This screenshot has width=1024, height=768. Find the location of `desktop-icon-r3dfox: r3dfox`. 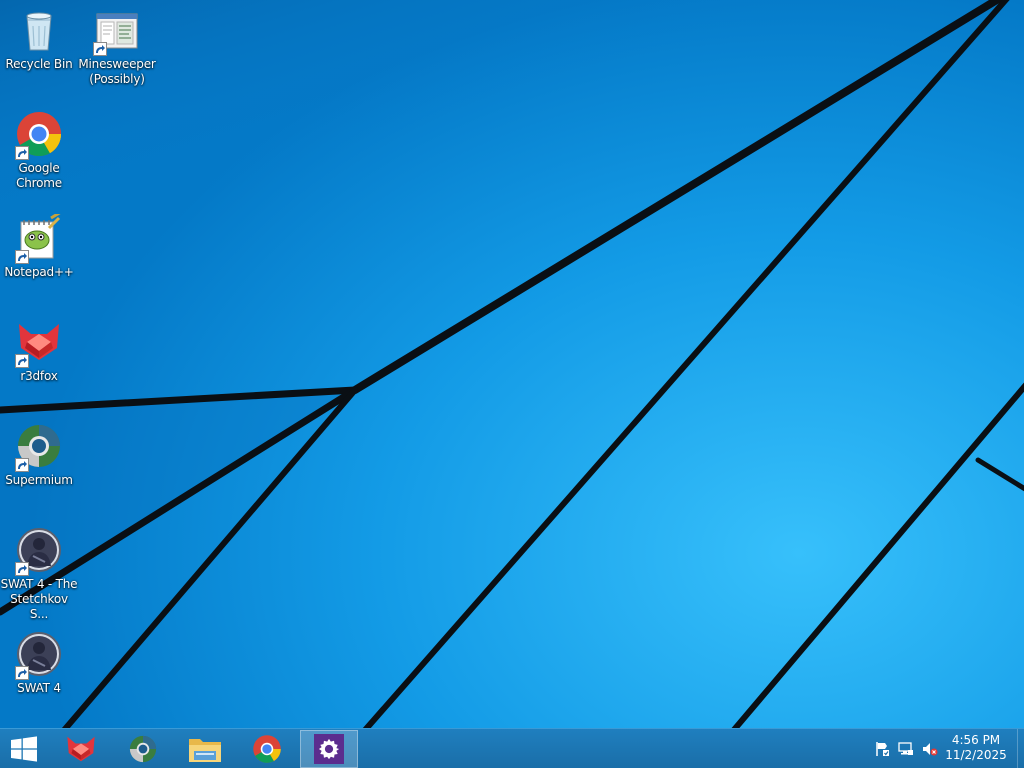

desktop-icon-r3dfox: r3dfox is located at coordinates (39, 351).